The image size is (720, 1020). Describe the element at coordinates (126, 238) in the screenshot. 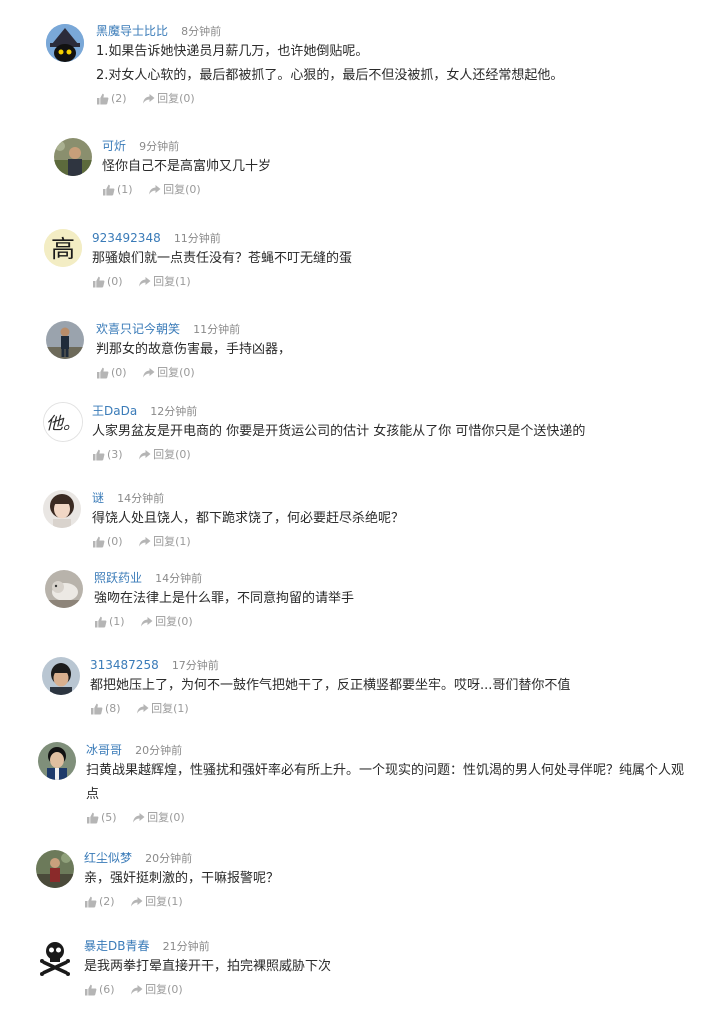

I see `username-link: 923492348` at that location.